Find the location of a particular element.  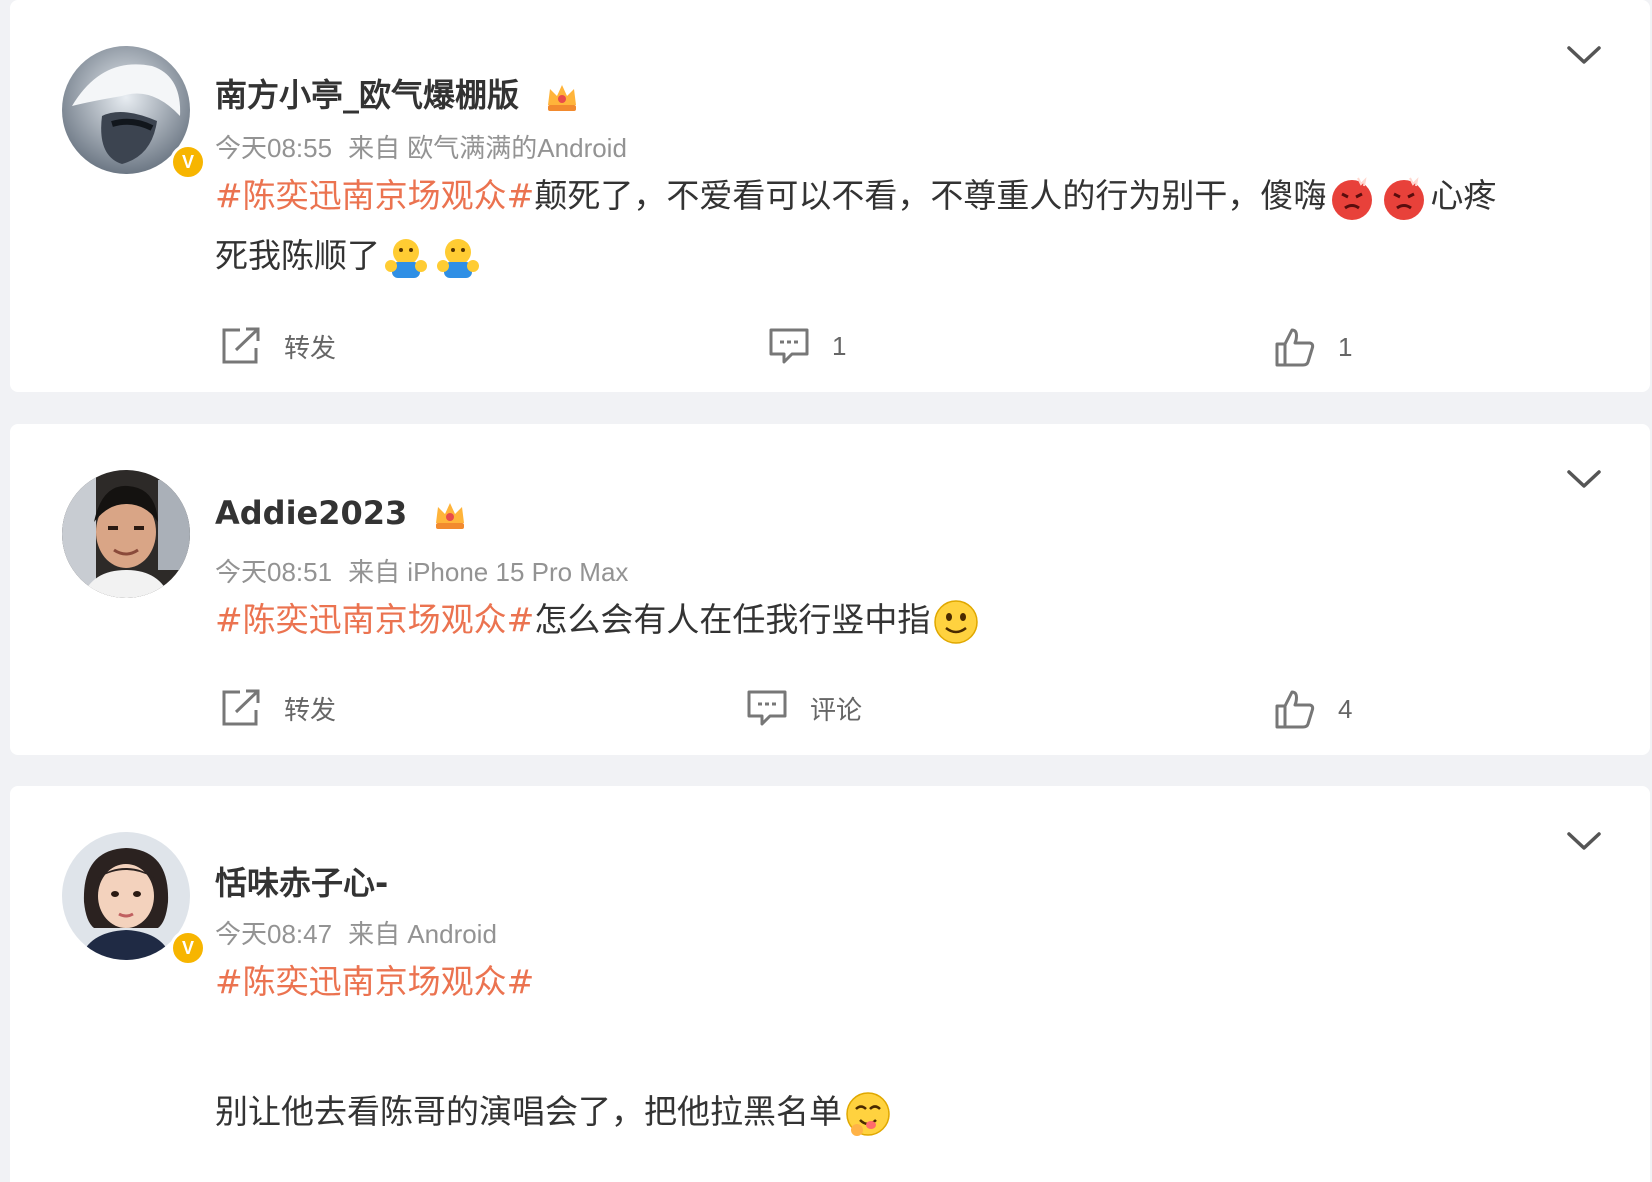

yummy-emoji-icon is located at coordinates (868, 1113).